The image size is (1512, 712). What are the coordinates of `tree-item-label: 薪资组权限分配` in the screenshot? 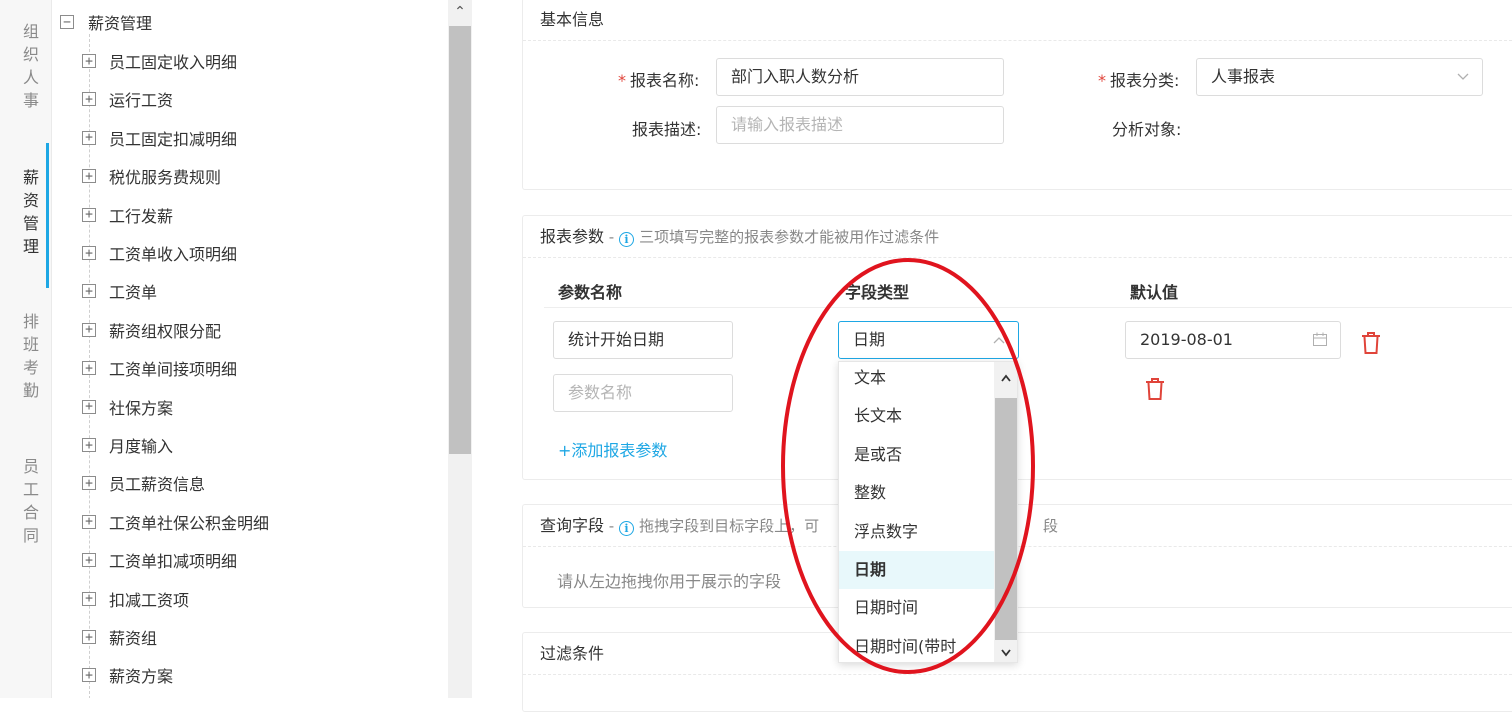 It's located at (165, 331).